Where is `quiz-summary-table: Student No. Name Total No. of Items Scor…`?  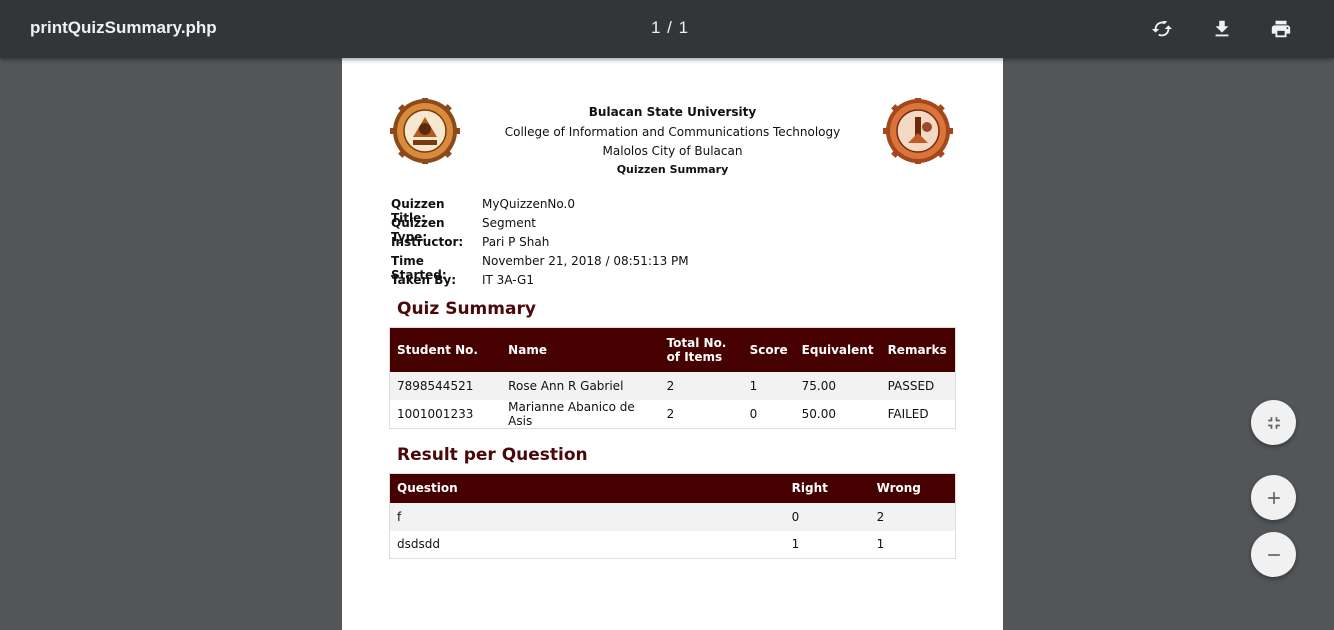
quiz-summary-table: Student No. Name Total No. of Items Scor… is located at coordinates (672, 378).